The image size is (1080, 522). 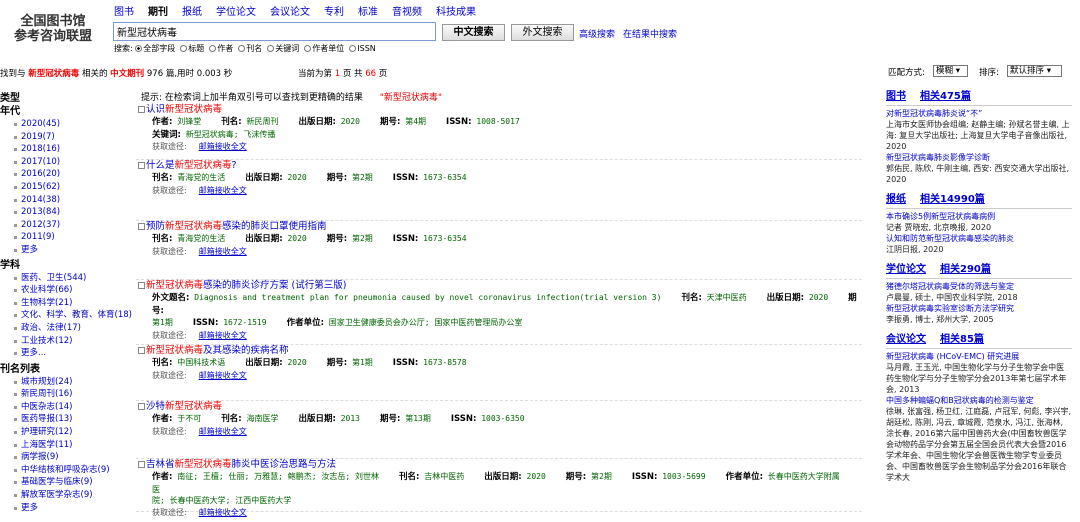 What do you see at coordinates (67, 382) in the screenshot?
I see `facet-item: 城市规划(24)` at bounding box center [67, 382].